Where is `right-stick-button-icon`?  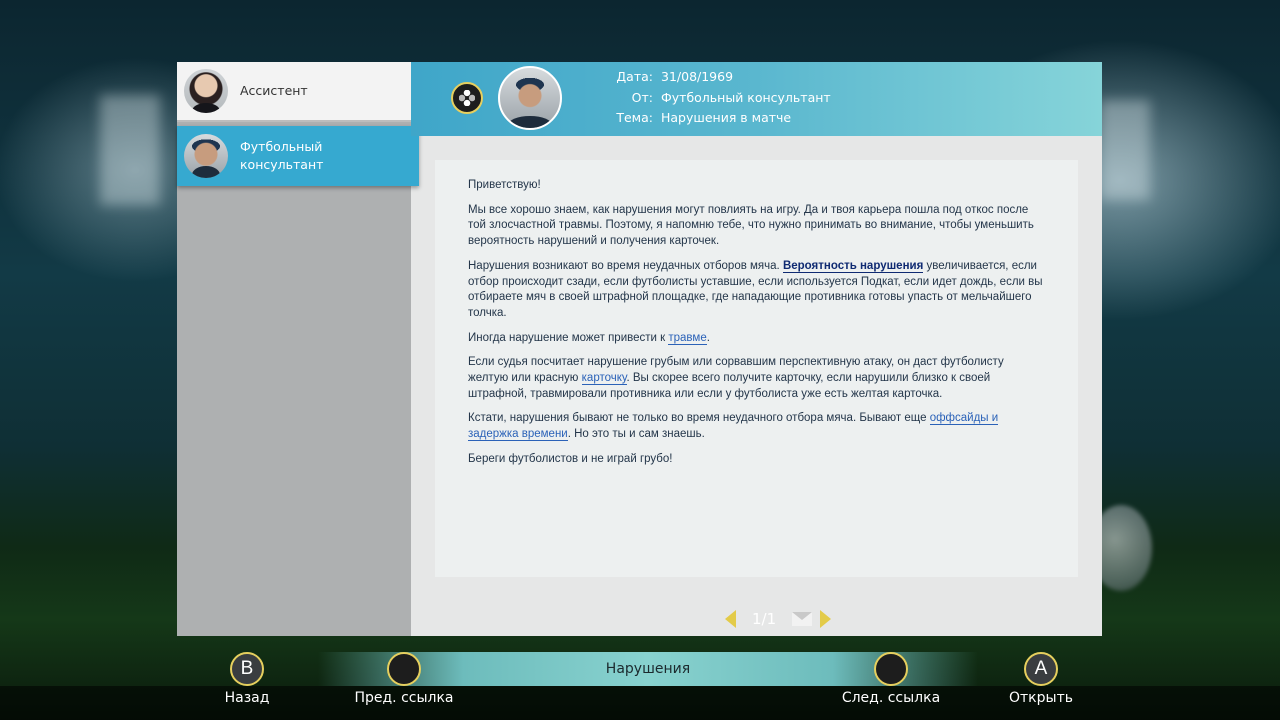 right-stick-button-icon is located at coordinates (891, 669).